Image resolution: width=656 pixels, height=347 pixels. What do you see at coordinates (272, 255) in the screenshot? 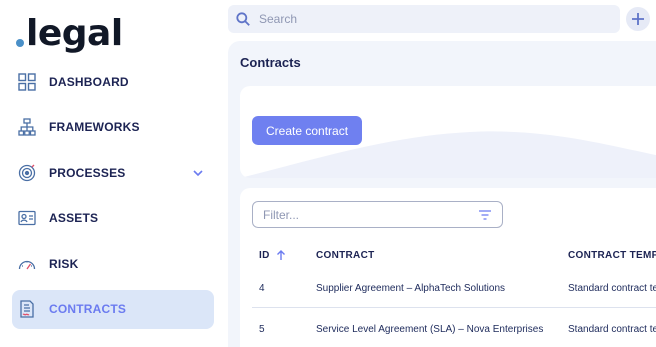
I see `column-header-id: ID` at bounding box center [272, 255].